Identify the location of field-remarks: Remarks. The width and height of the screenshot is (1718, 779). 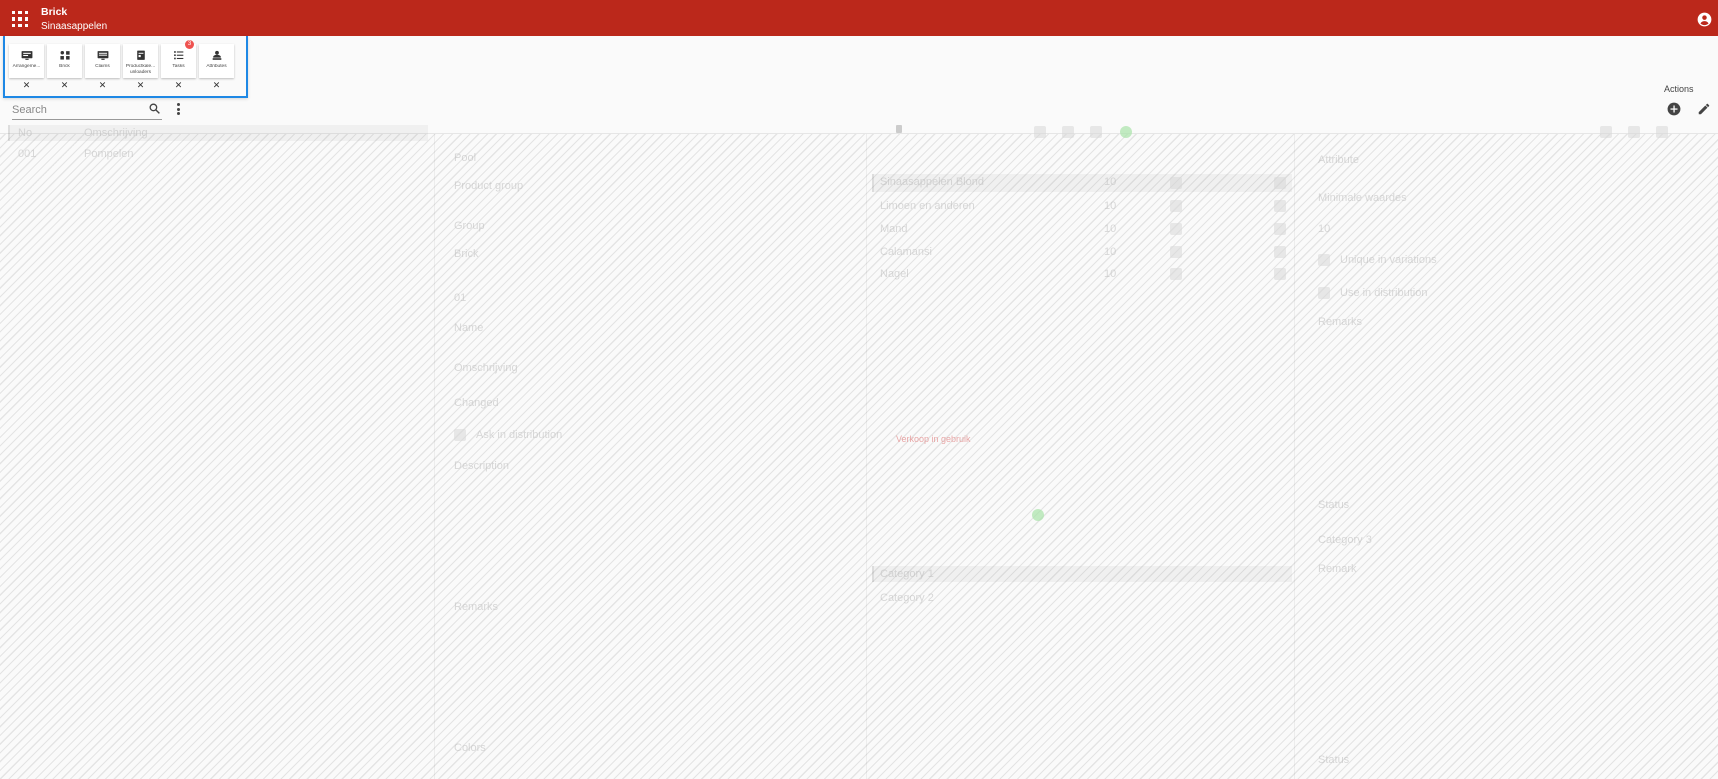
(476, 607).